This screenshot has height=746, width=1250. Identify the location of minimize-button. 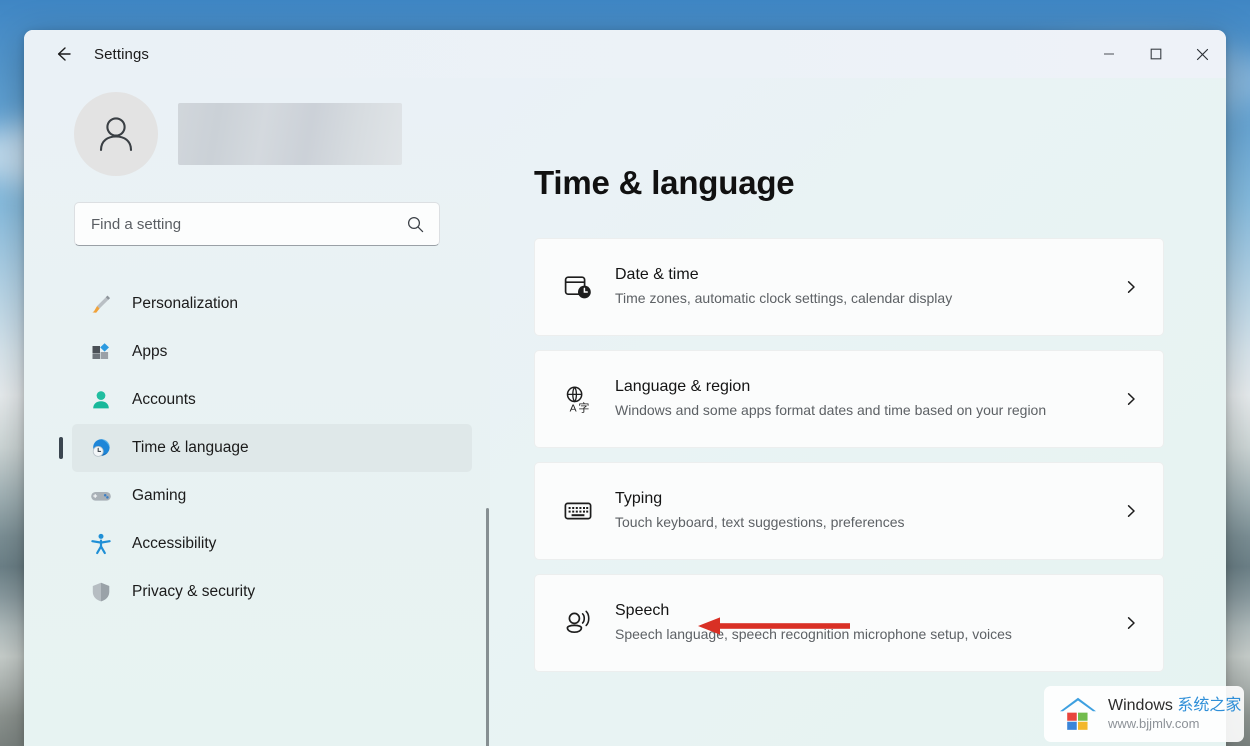
(1108, 54).